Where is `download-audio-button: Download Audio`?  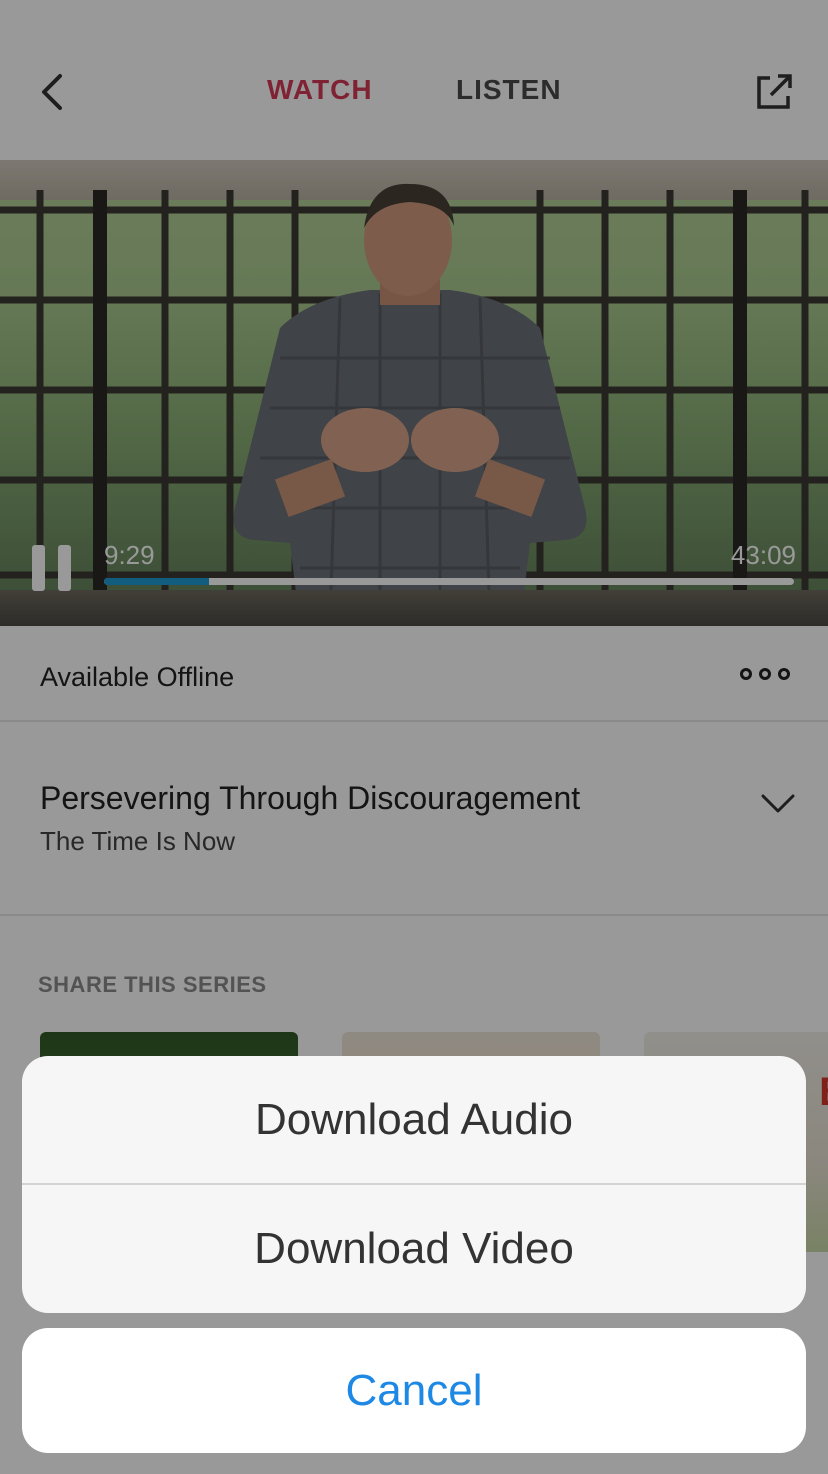
download-audio-button: Download Audio is located at coordinates (414, 1119).